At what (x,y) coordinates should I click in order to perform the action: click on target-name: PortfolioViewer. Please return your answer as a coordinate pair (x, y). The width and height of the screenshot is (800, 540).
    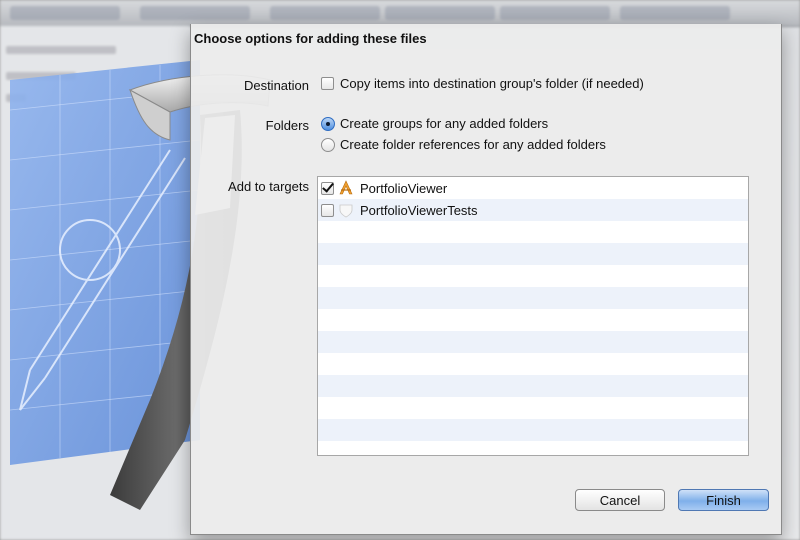
    Looking at the image, I should click on (404, 188).